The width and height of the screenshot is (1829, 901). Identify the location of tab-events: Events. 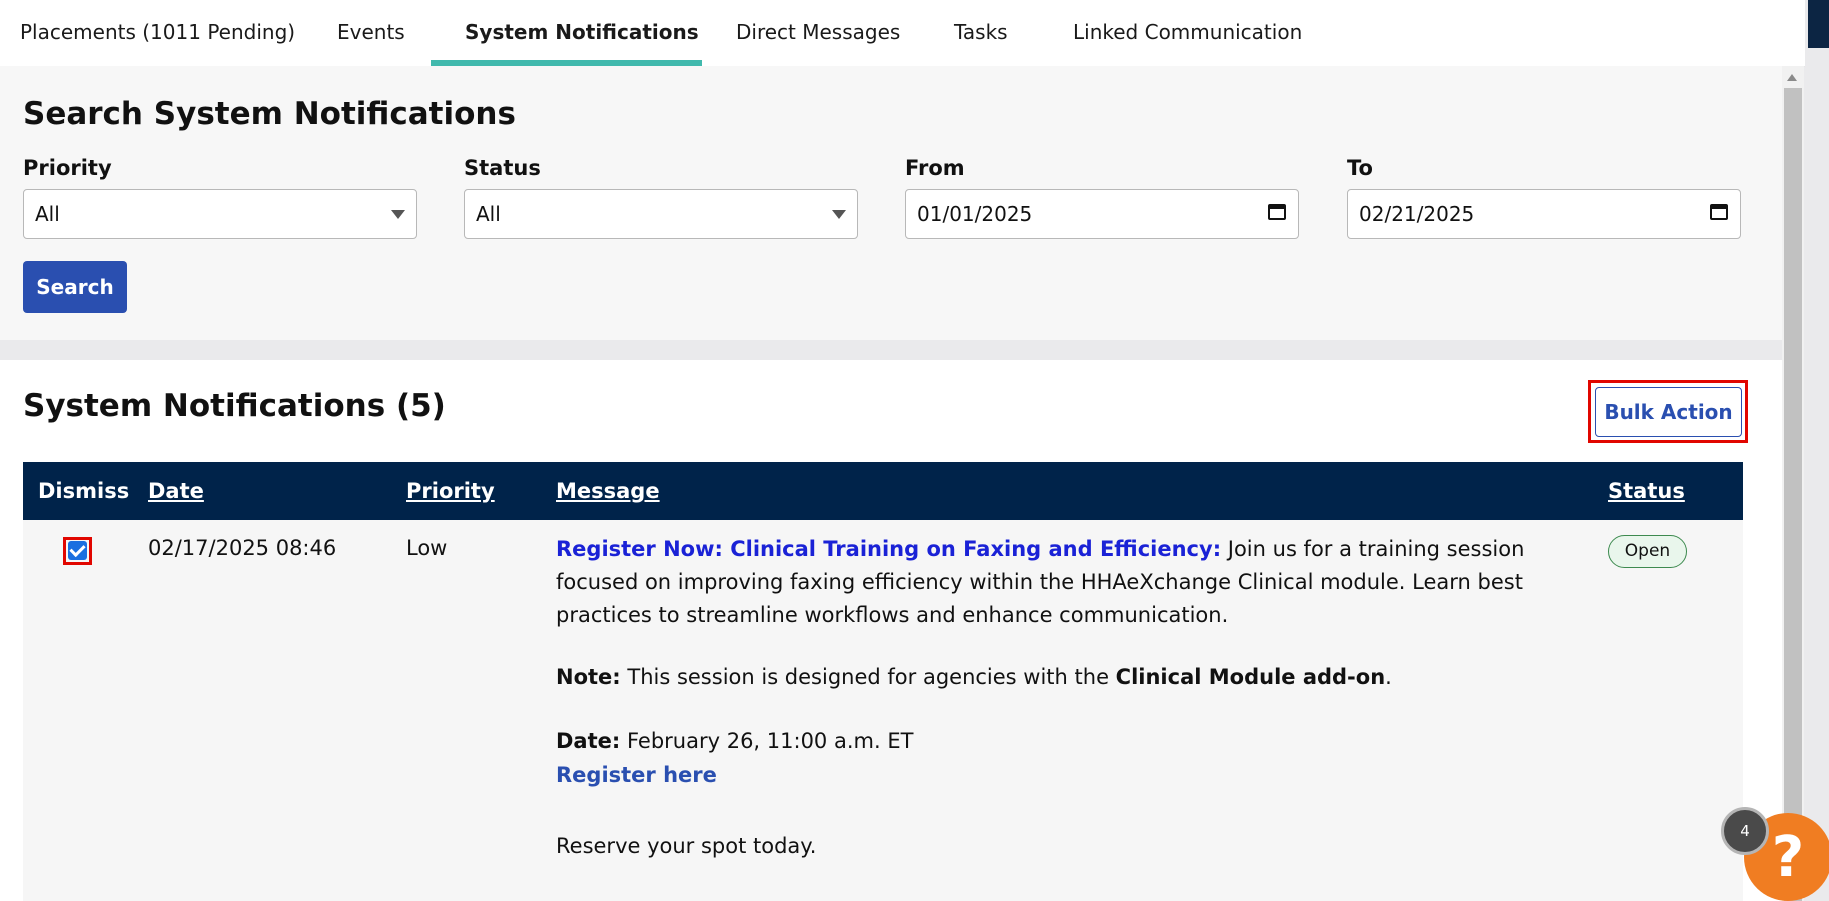
(371, 32).